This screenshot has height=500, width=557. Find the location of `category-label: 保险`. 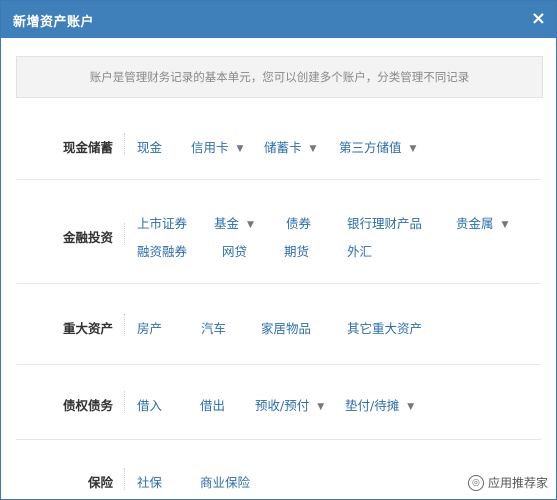

category-label: 保险 is located at coordinates (100, 482).